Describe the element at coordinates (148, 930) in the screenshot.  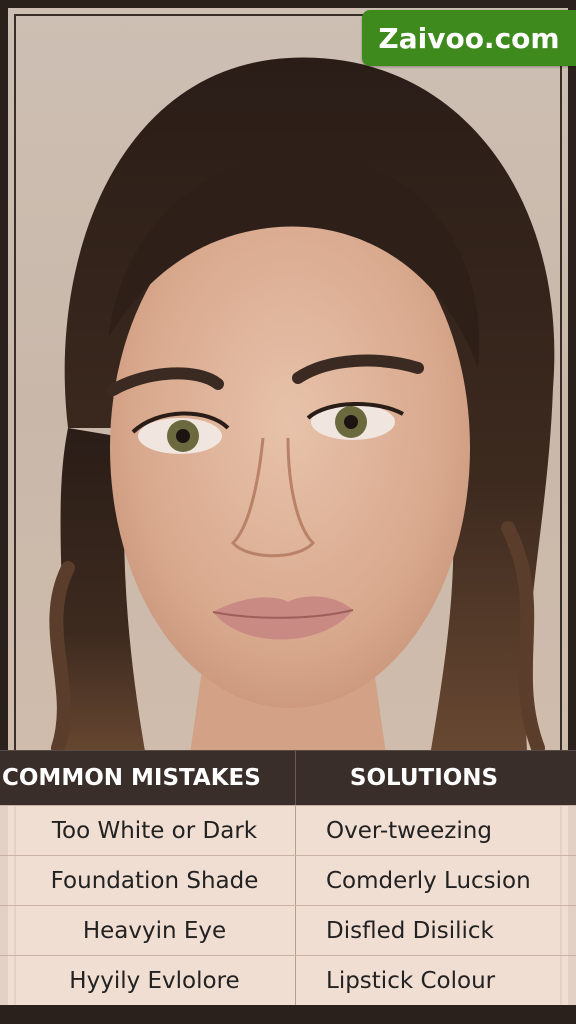
I see `mistake-cell: Heavyin Eye` at that location.